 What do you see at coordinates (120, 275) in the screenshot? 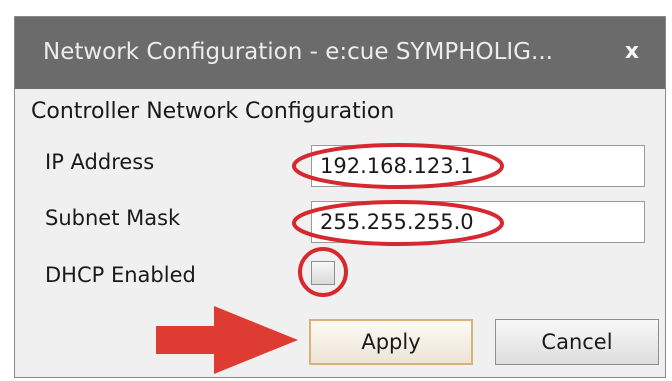
I see `dhcp-enabled-label: DHCP Enabled` at bounding box center [120, 275].